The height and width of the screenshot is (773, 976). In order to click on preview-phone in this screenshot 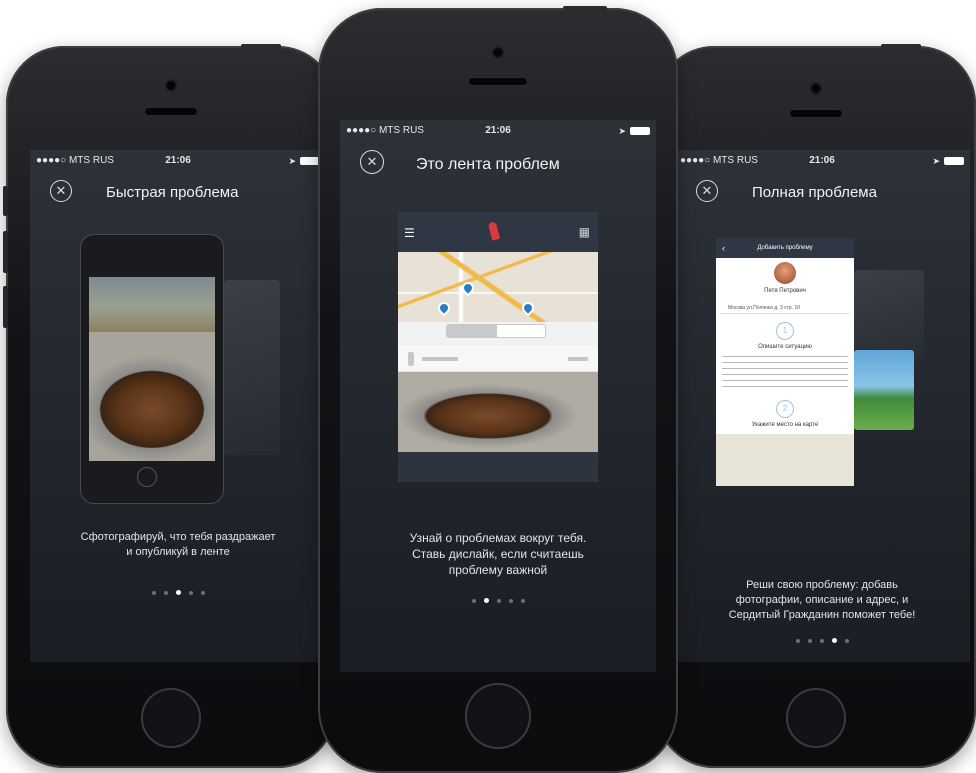, I will do `click(152, 369)`.